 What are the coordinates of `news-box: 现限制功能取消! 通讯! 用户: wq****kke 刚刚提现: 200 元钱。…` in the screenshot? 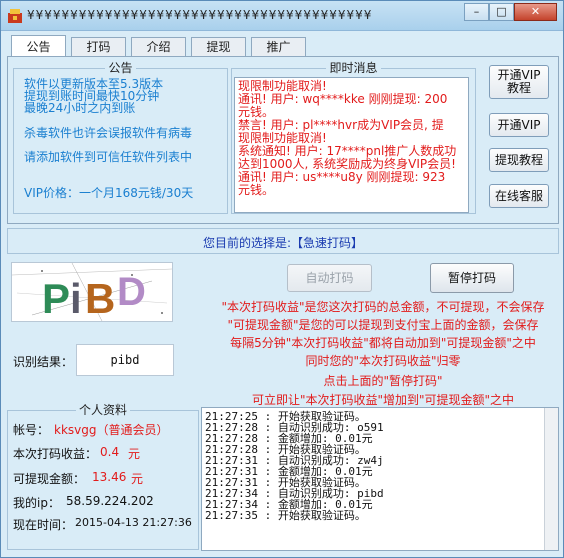 It's located at (351, 145).